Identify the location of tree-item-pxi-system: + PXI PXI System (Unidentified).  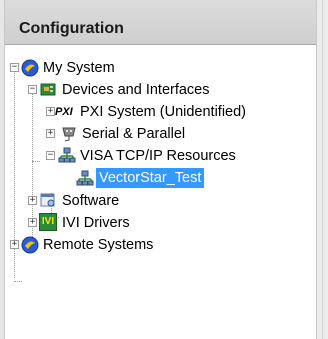
(160, 112).